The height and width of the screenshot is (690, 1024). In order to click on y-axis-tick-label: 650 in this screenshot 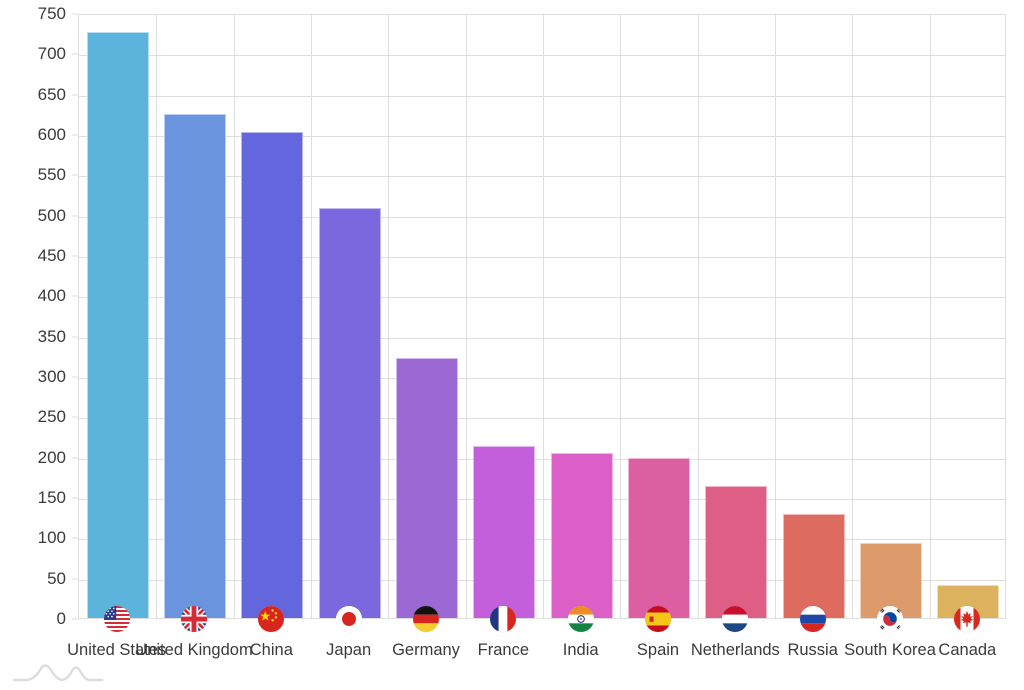, I will do `click(51, 94)`.